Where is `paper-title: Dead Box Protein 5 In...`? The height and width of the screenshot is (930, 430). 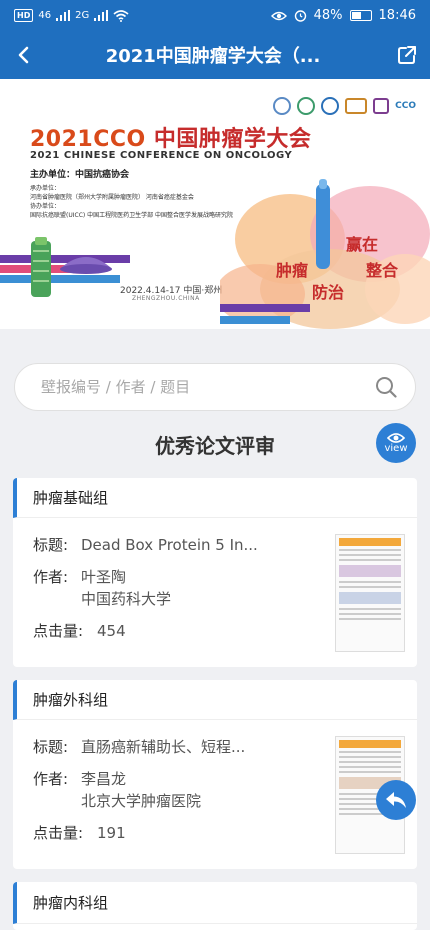
paper-title: Dead Box Protein 5 In... is located at coordinates (169, 545).